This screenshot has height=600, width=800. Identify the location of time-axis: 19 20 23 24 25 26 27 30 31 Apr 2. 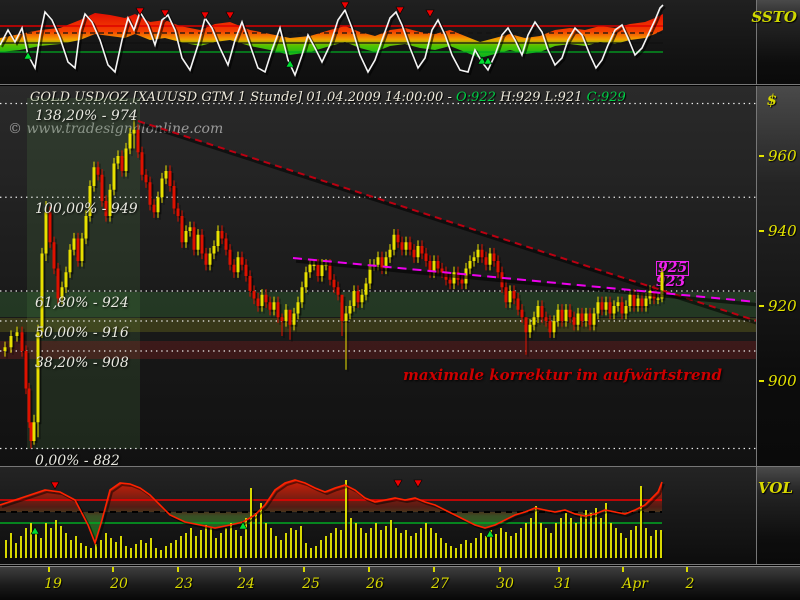
(400, 583).